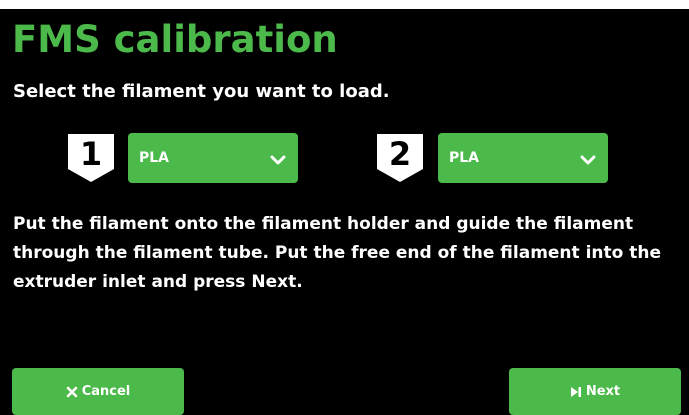 This screenshot has width=689, height=415. What do you see at coordinates (106, 391) in the screenshot?
I see `cancel-button-label: Cancel` at bounding box center [106, 391].